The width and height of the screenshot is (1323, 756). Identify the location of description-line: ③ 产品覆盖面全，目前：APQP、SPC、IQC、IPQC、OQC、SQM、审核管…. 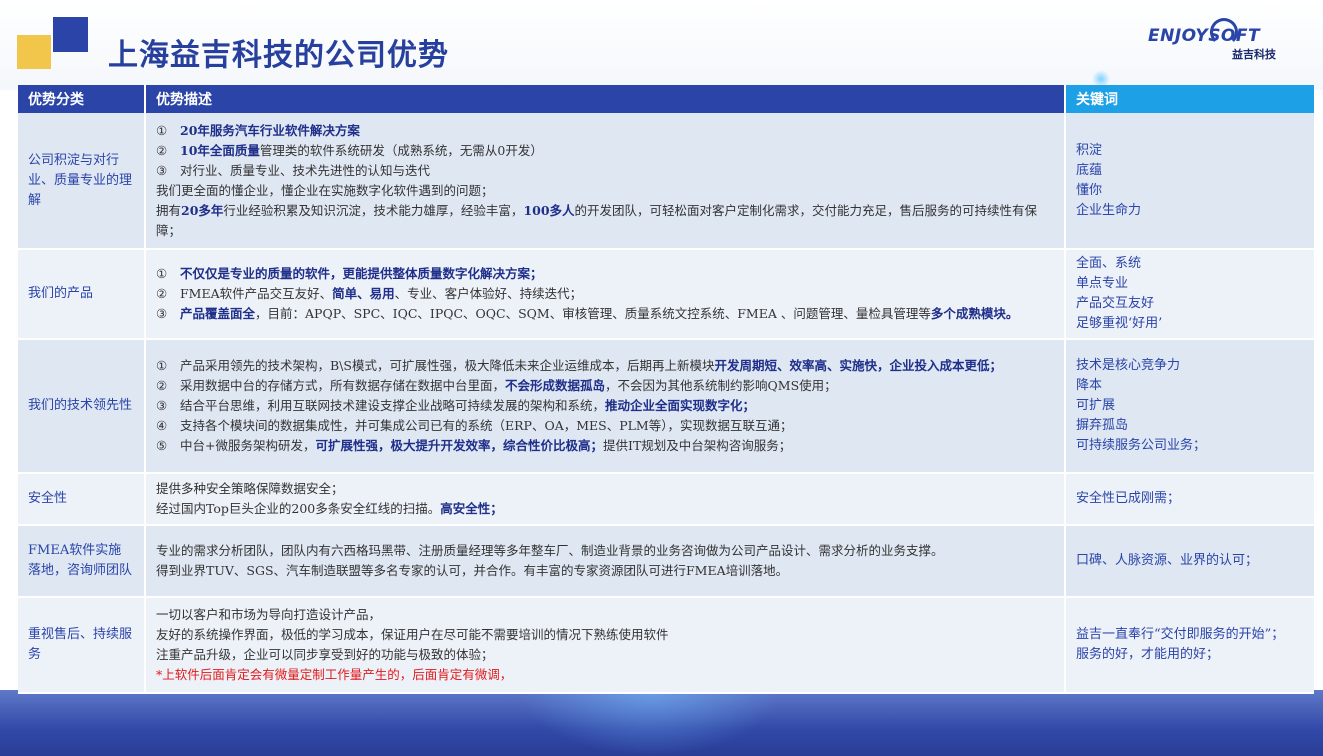
(605, 314).